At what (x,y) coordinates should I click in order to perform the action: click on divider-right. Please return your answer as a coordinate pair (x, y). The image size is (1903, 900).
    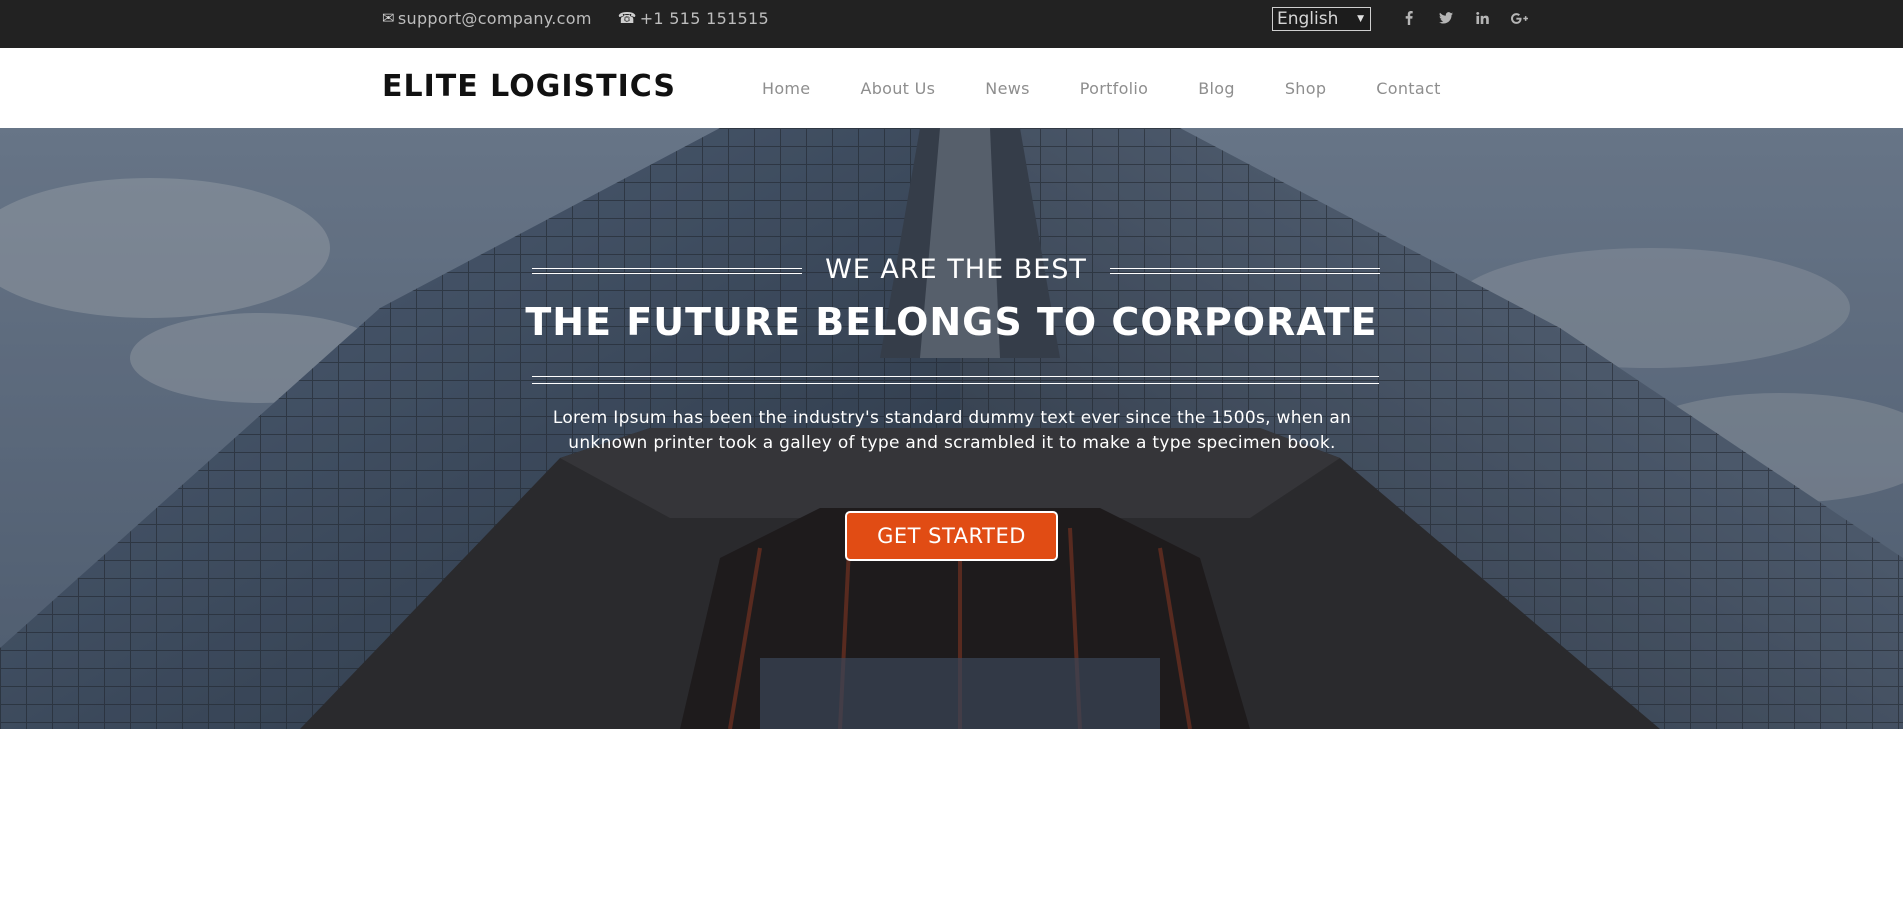
    Looking at the image, I should click on (1245, 271).